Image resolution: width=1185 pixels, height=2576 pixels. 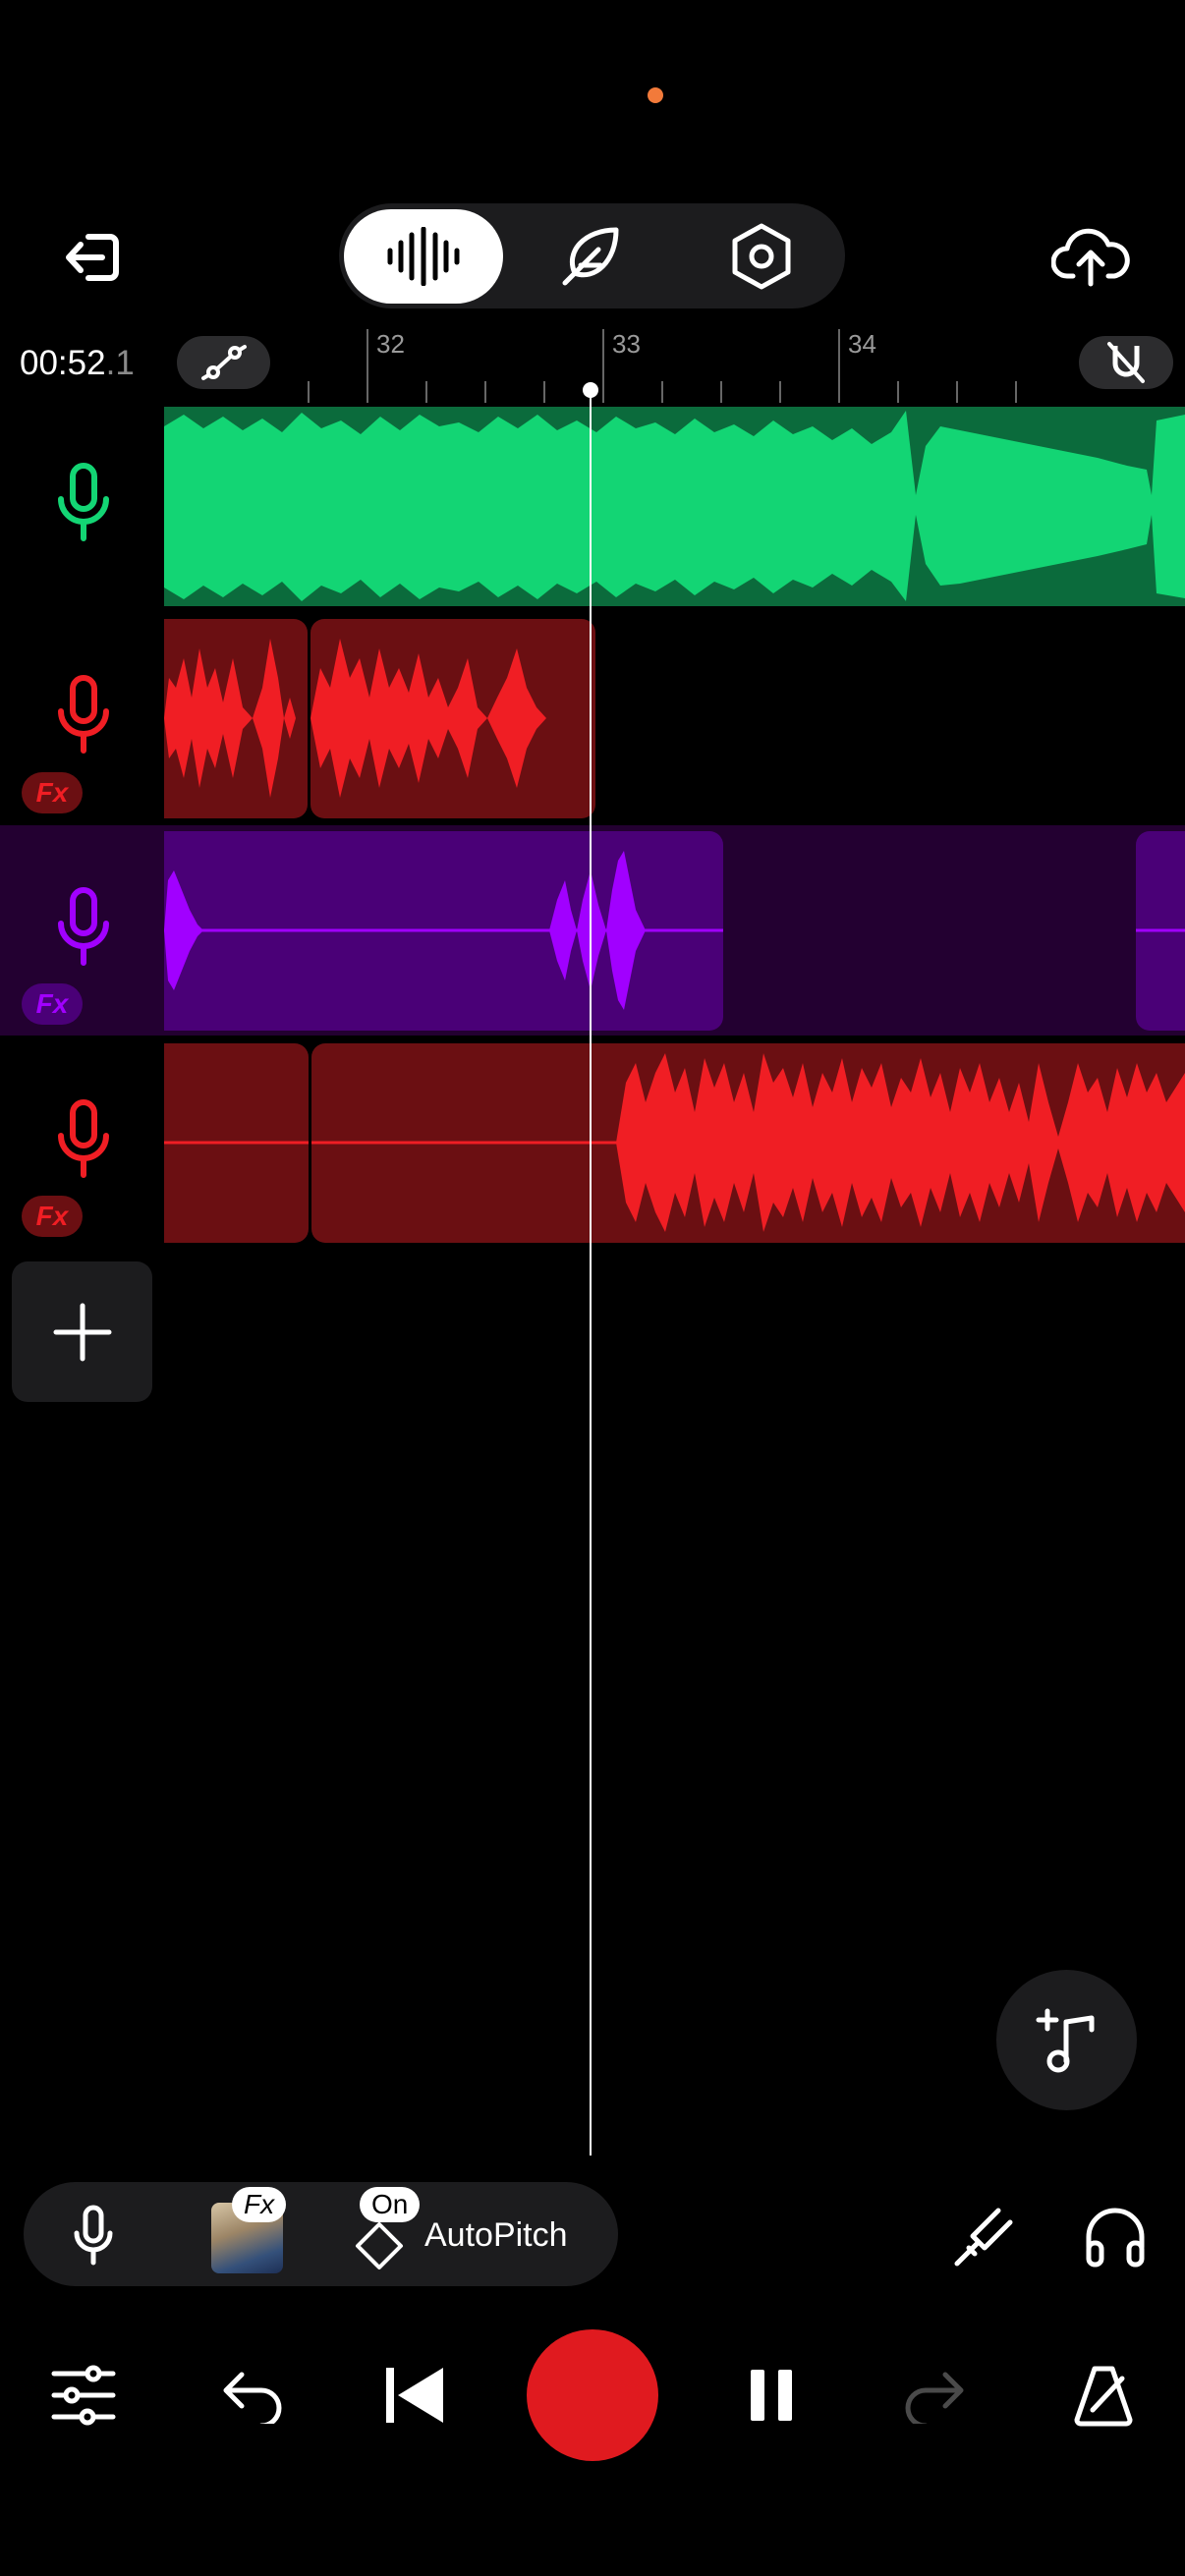 I want to click on feather-mode-icon, so click(x=591, y=256).